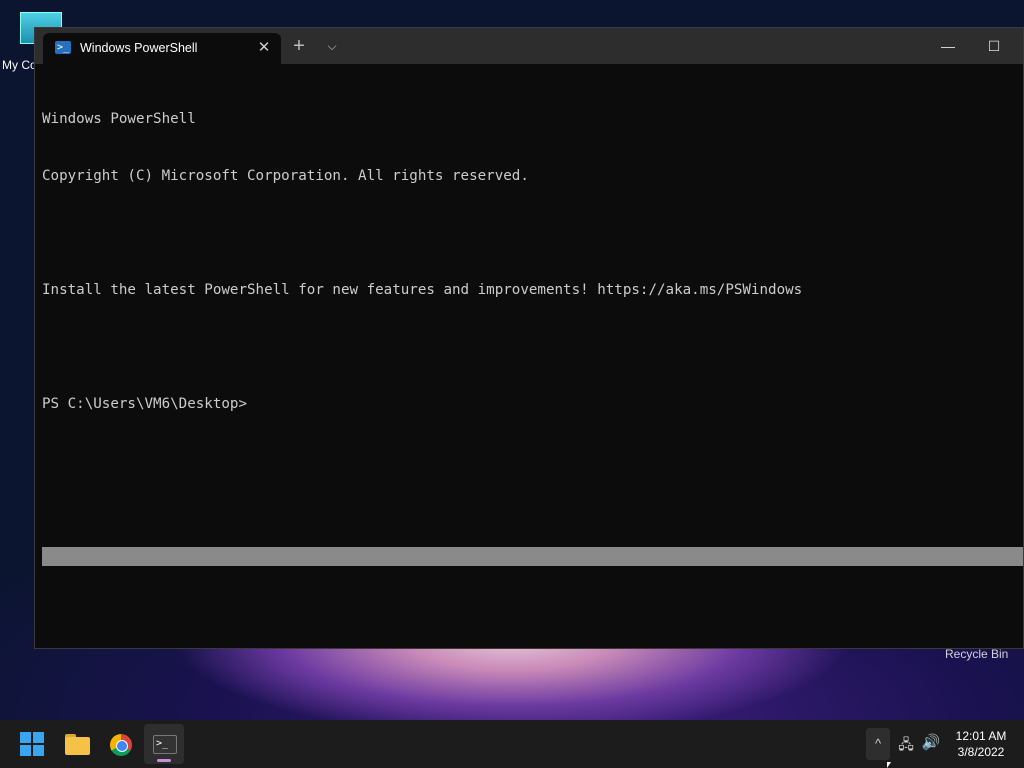  Describe the element at coordinates (981, 752) in the screenshot. I see `clock-date: 3/8/2022` at that location.